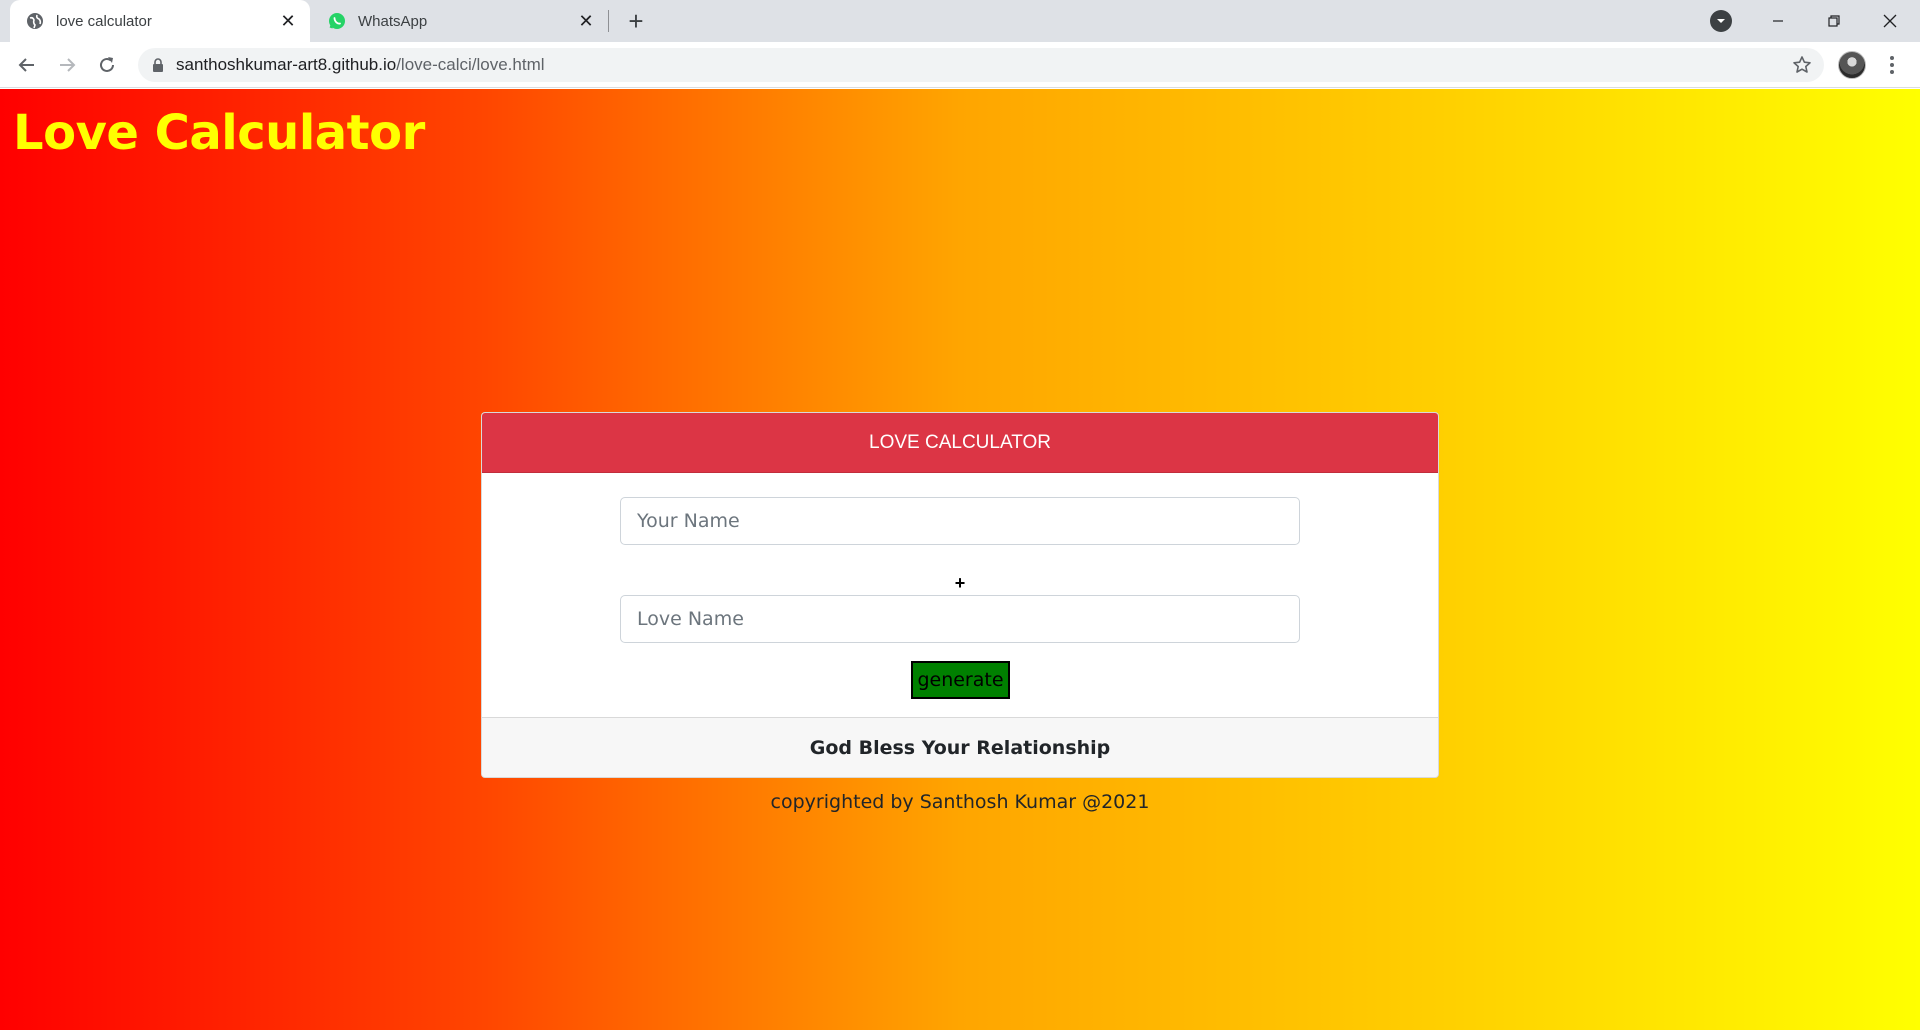 This screenshot has height=1030, width=1920. What do you see at coordinates (1892, 65) in the screenshot?
I see `more-menu-icon` at bounding box center [1892, 65].